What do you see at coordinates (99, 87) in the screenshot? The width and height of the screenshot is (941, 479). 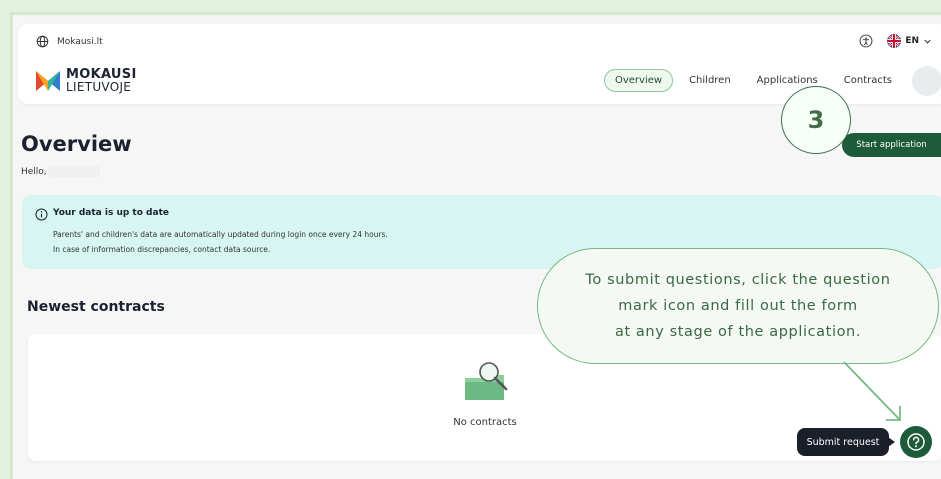 I see `logo-line2: LIETUVOJE` at bounding box center [99, 87].